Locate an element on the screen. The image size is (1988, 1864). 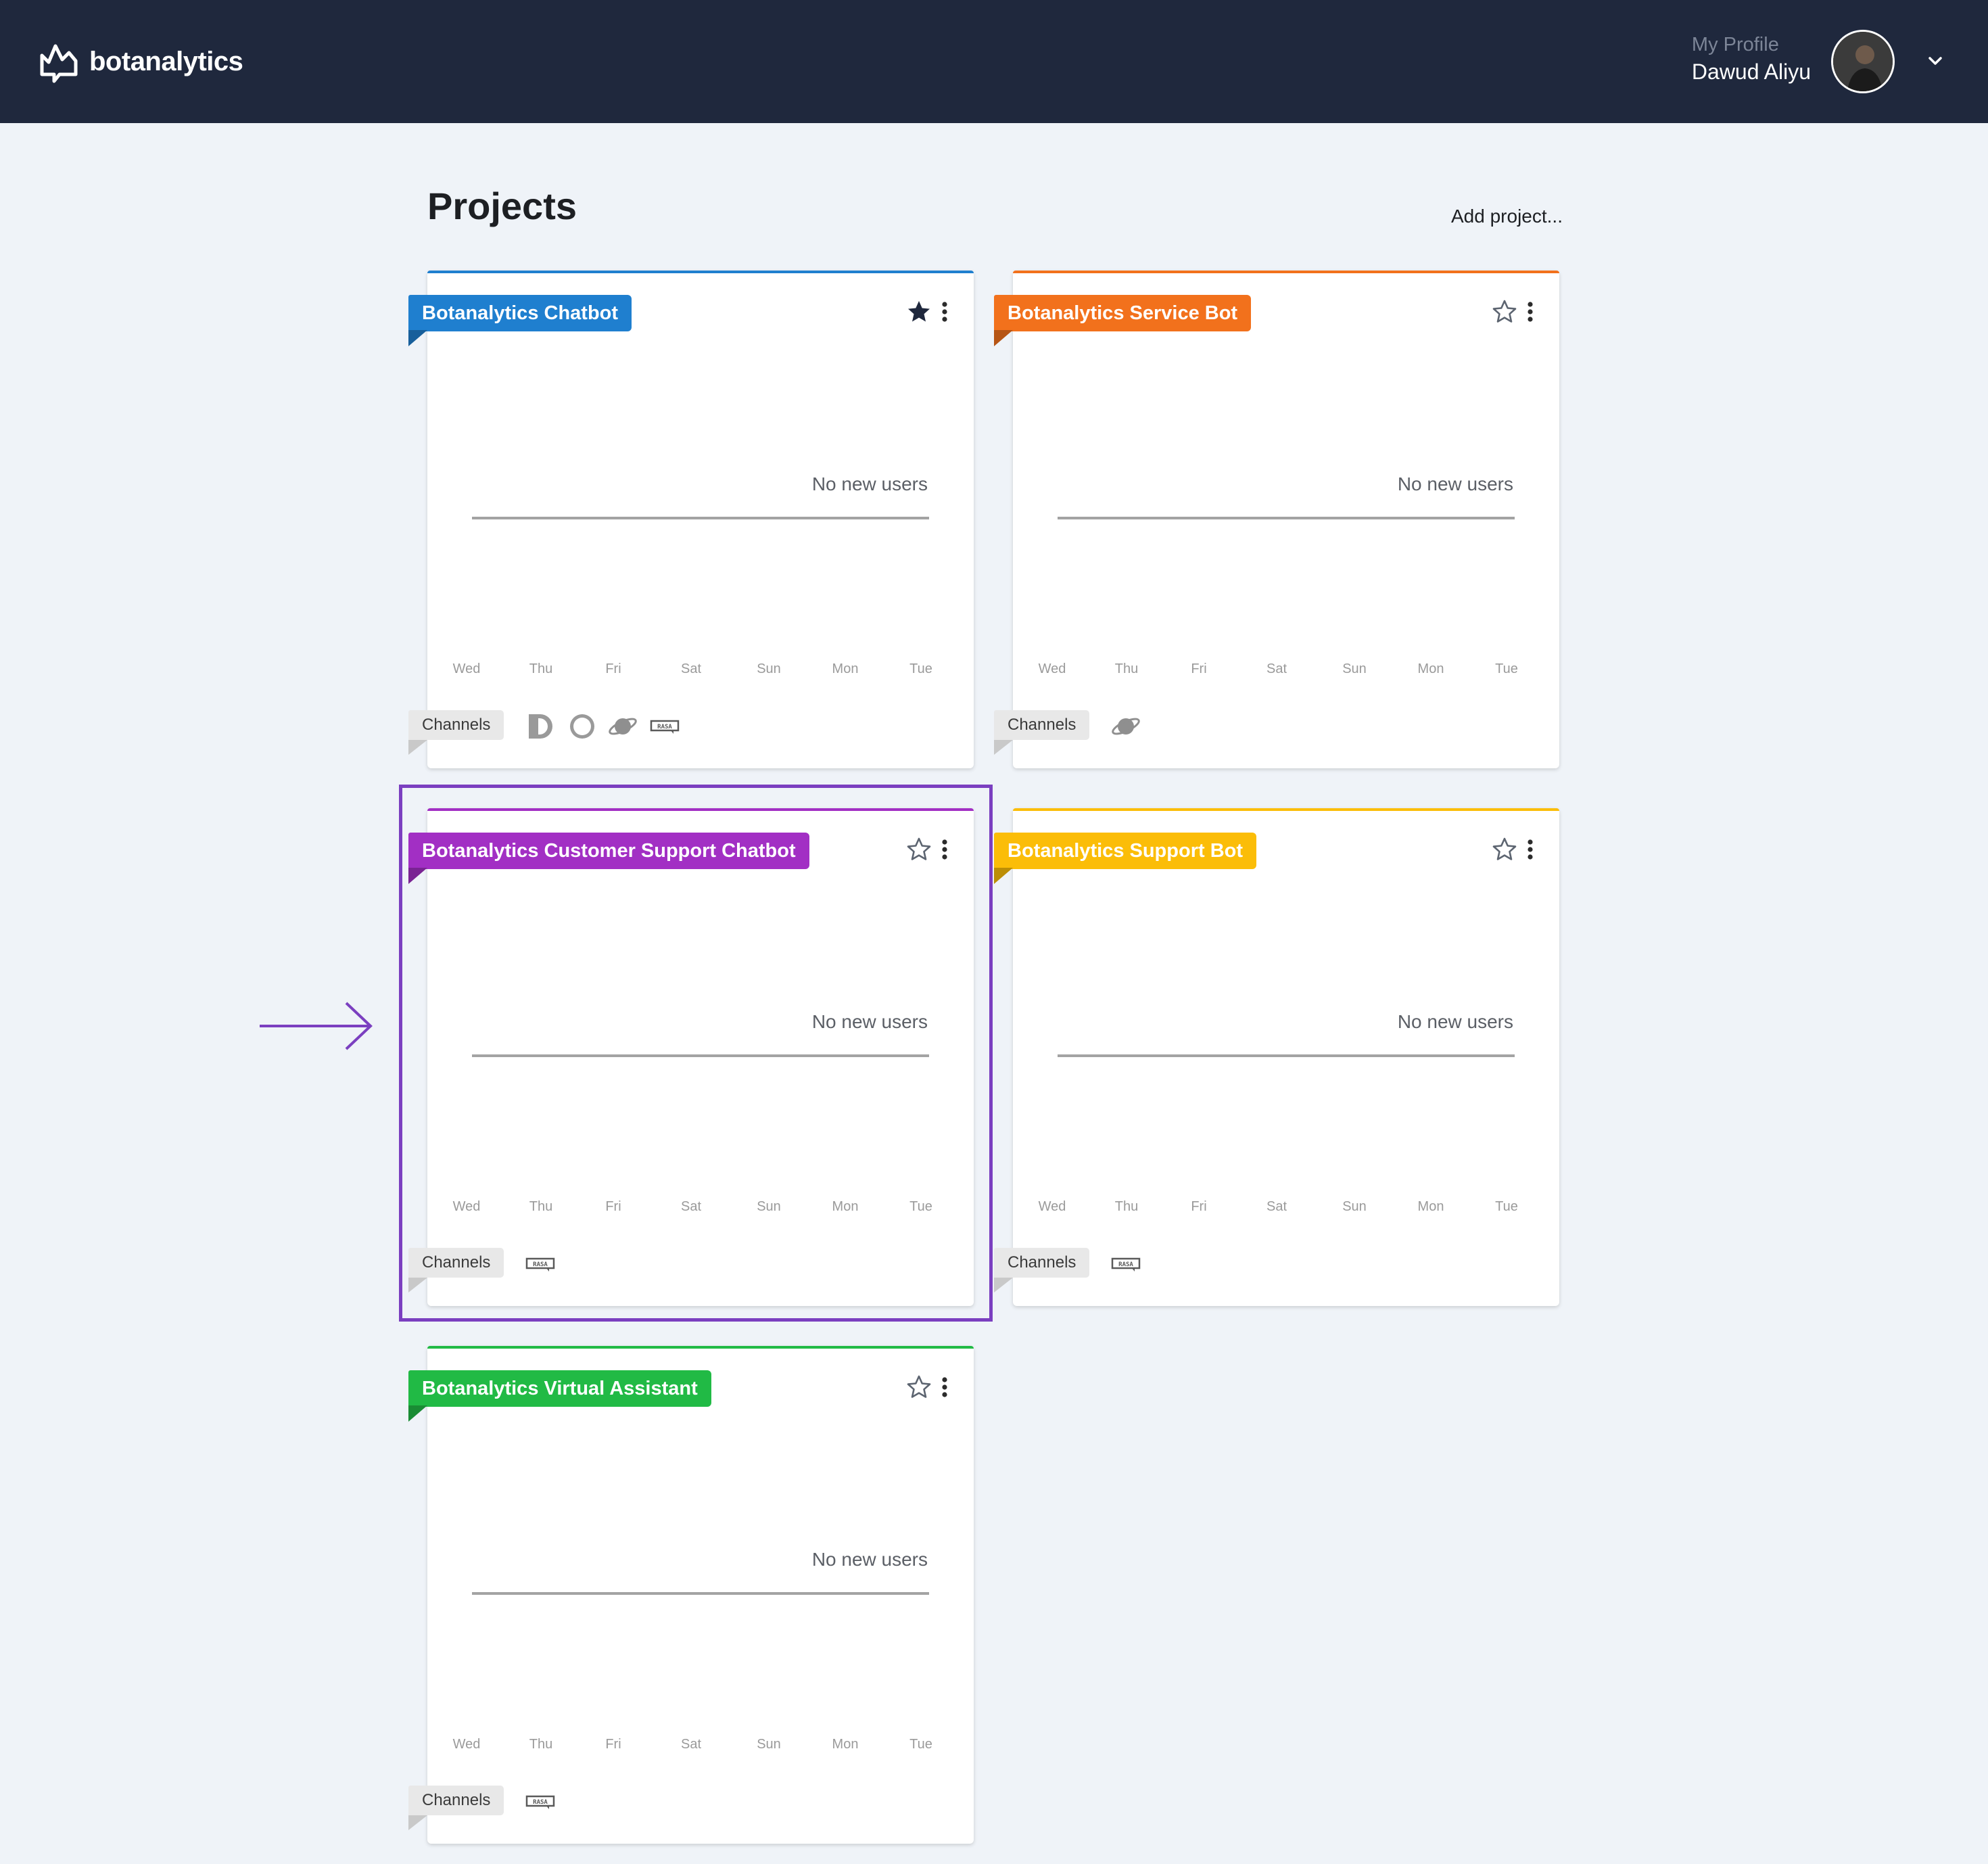
page-title: Projects is located at coordinates (502, 206).